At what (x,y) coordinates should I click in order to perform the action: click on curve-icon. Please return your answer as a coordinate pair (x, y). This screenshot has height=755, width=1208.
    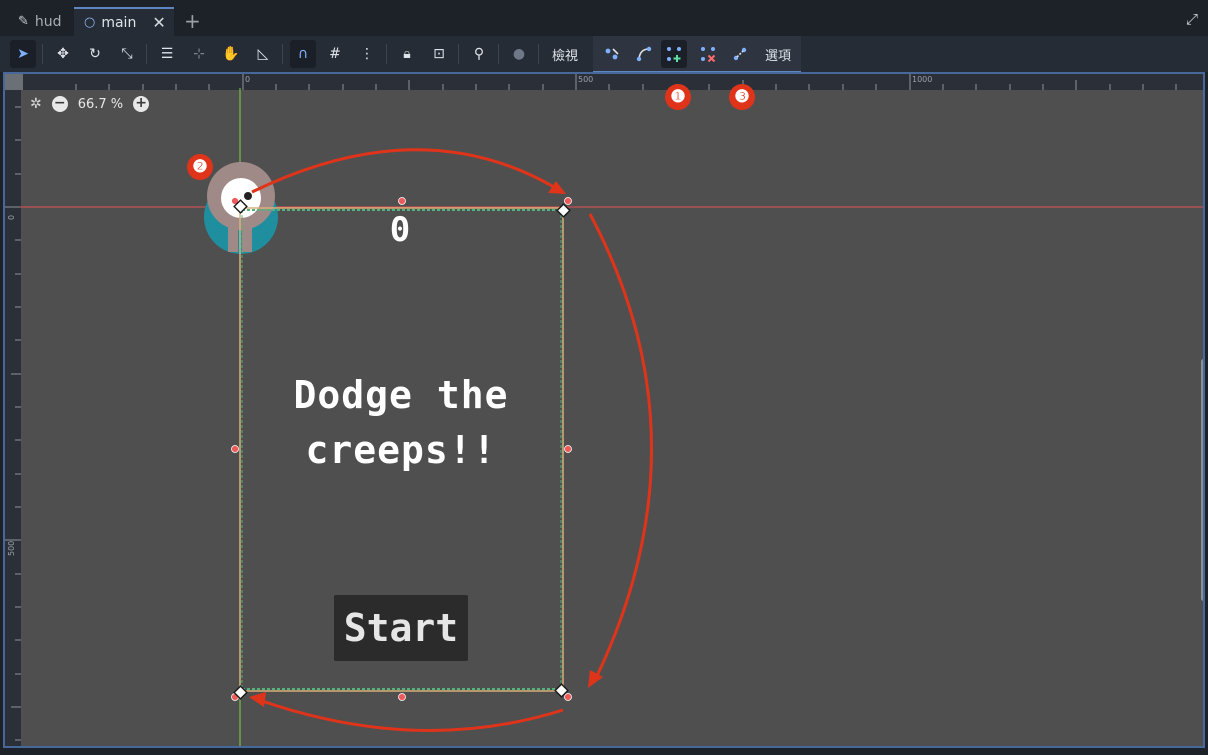
    Looking at the image, I should click on (644, 54).